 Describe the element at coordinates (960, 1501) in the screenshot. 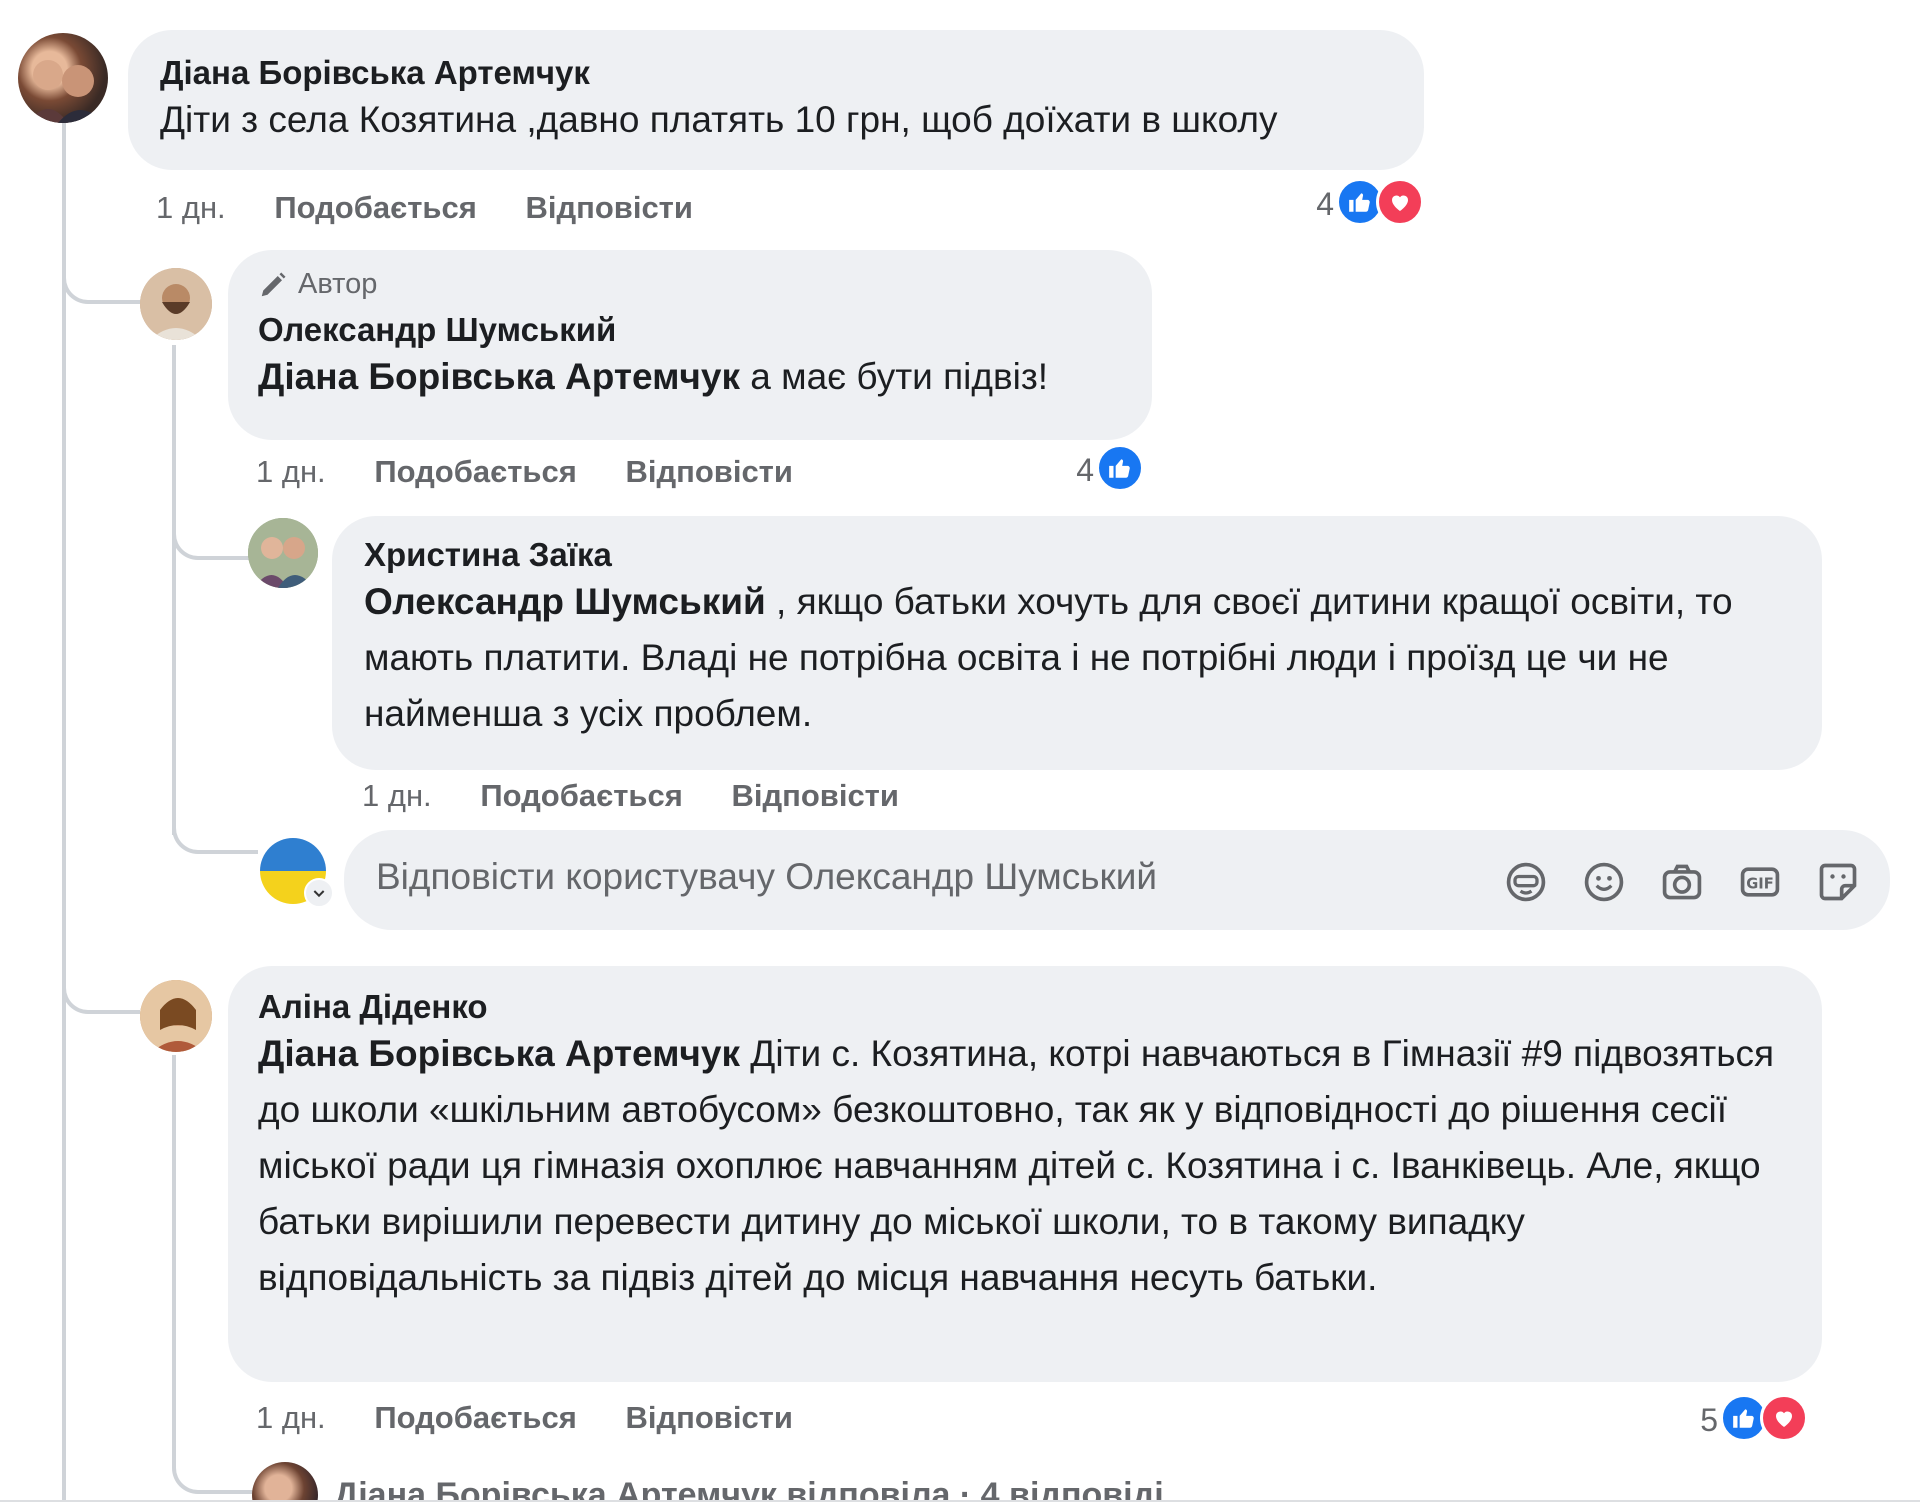

I see `divider` at that location.